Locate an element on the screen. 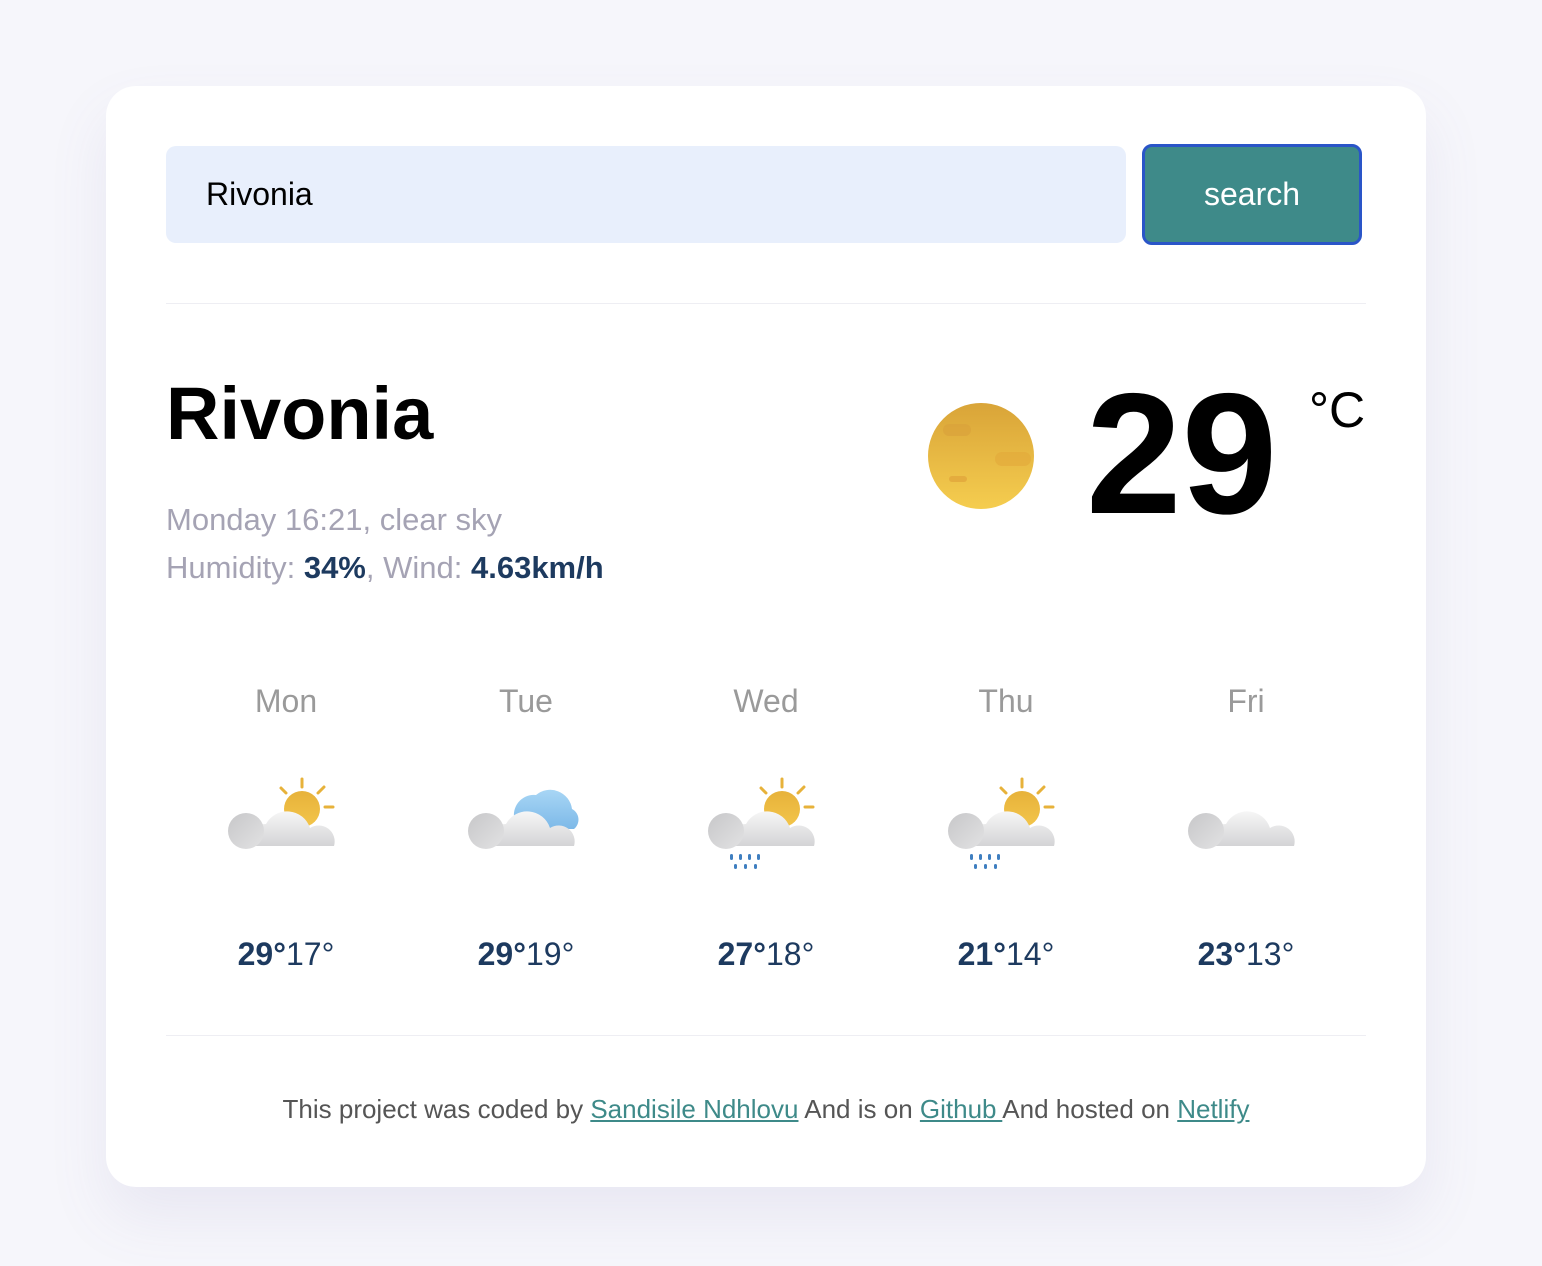  forecast-temps: 21°14° is located at coordinates (1006, 954).